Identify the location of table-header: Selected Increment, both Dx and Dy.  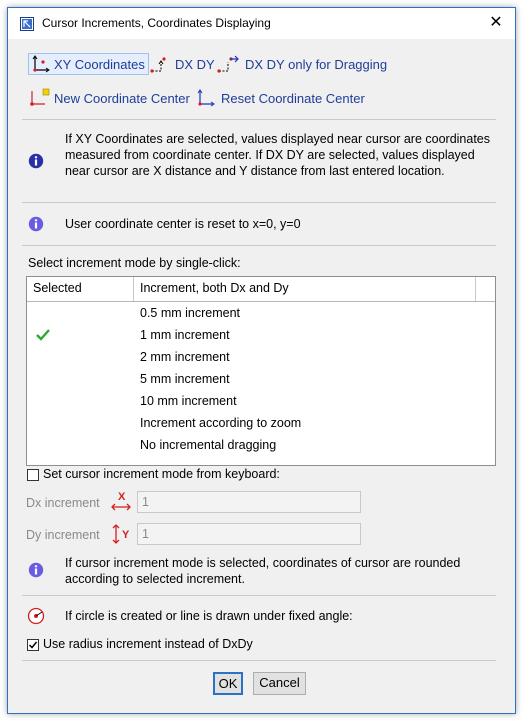
(261, 289).